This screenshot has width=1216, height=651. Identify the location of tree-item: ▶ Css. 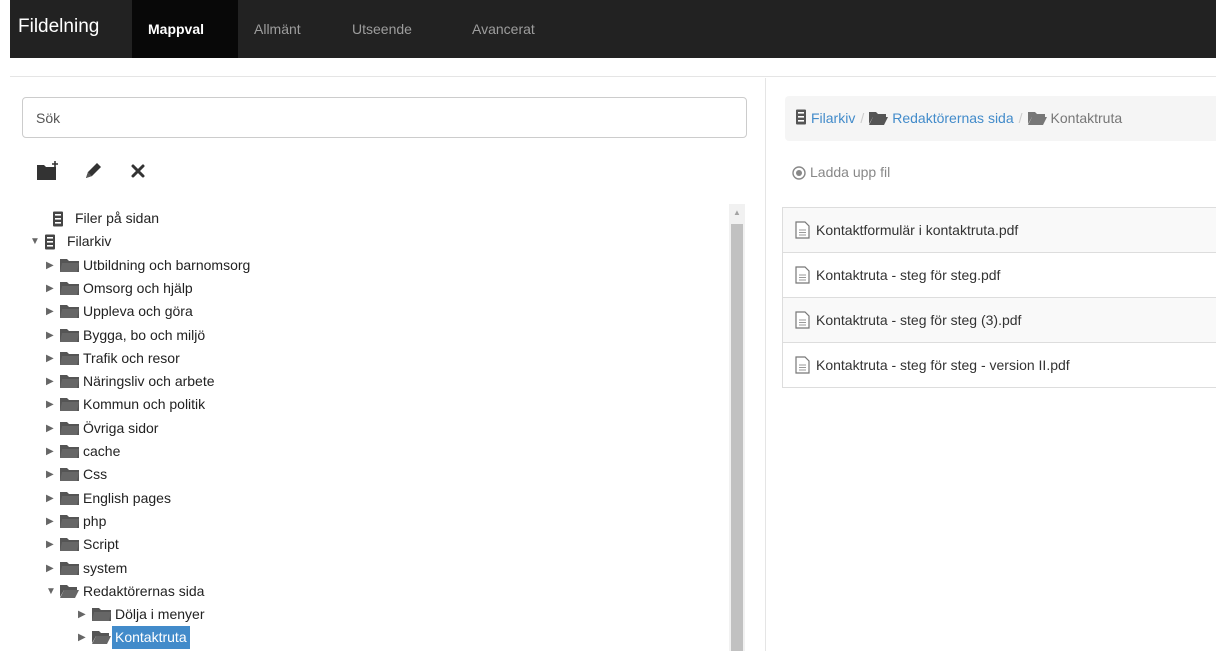
(78, 474).